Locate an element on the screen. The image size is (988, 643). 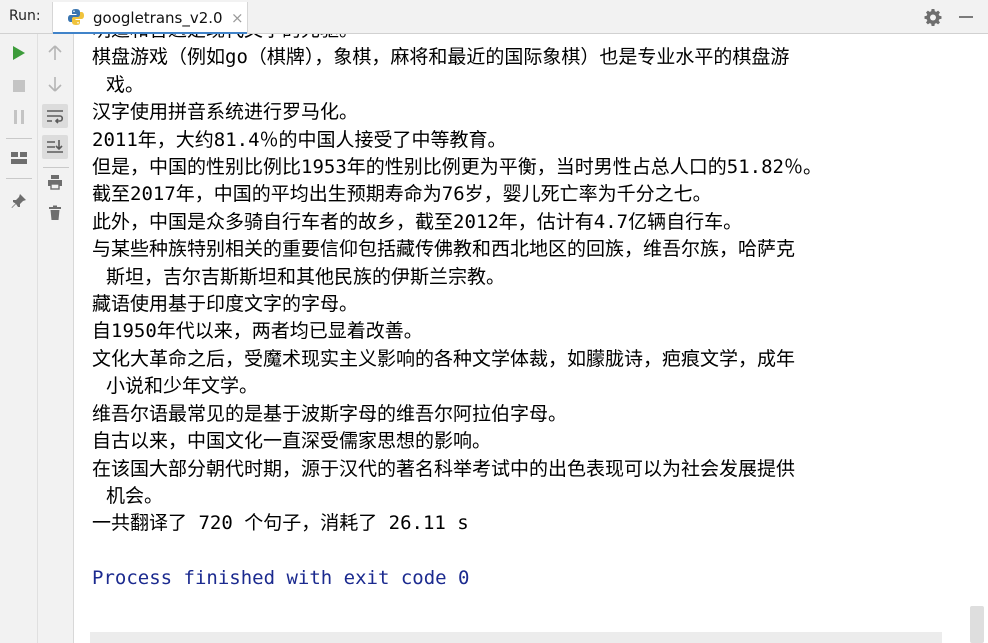
console-line: 此外，中国是众多骑自行车者的故乡，截至2012年，估计有4.7亿辆自行车。 is located at coordinates (417, 221).